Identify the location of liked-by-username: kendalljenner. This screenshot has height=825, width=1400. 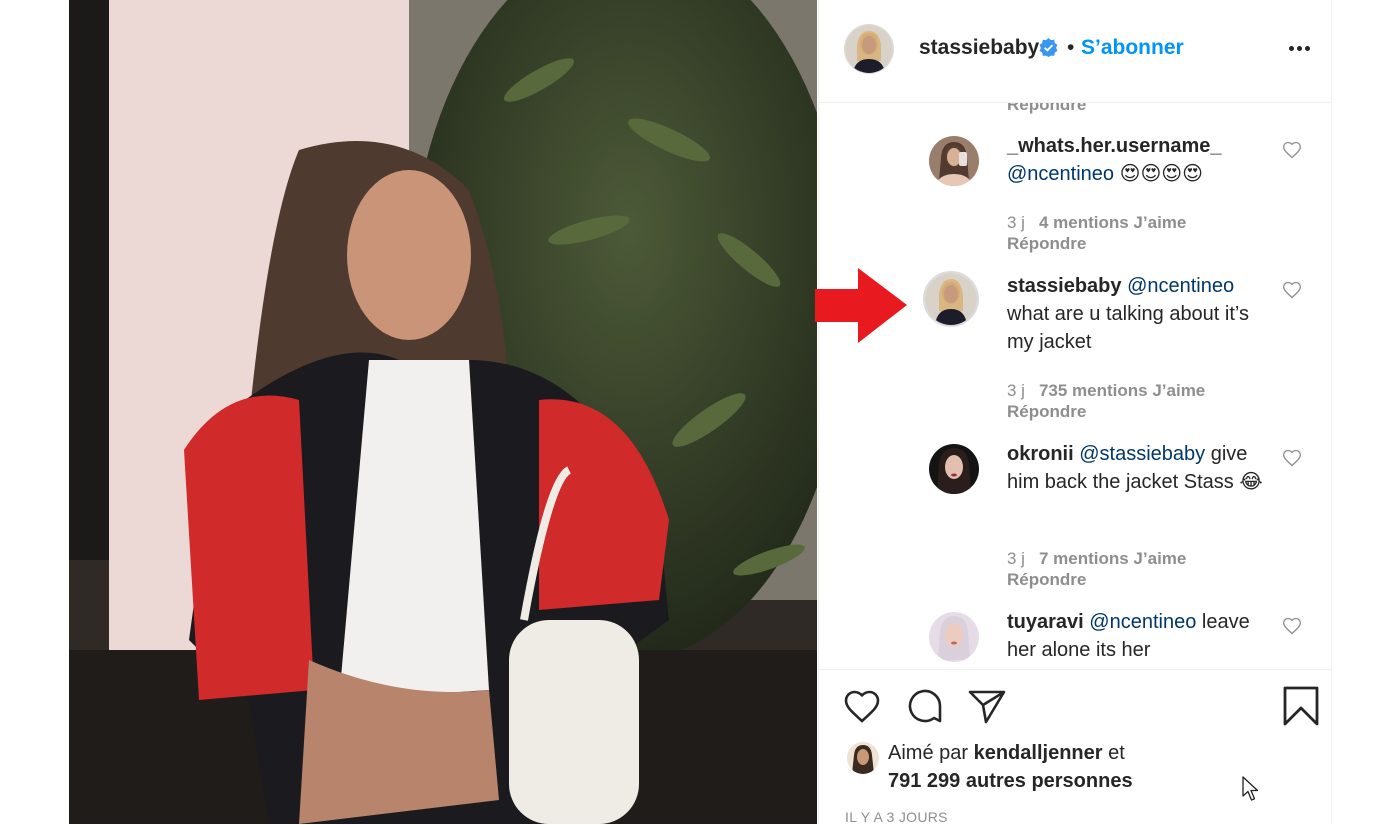
(1038, 753).